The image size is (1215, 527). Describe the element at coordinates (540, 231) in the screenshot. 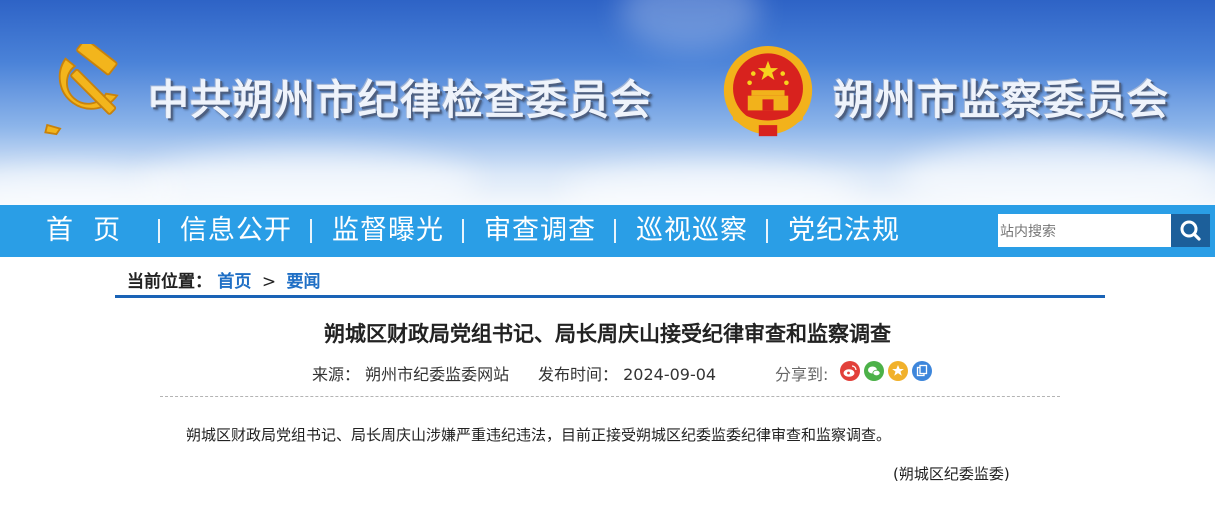

I see `nav-review-investigation: 审查调查` at that location.